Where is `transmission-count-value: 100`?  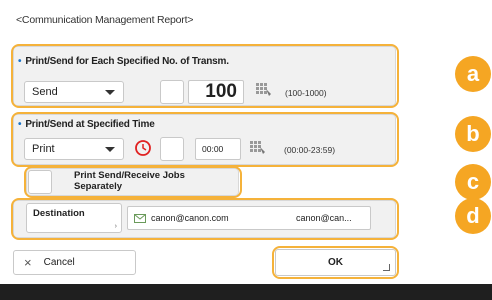 transmission-count-value: 100 is located at coordinates (221, 91).